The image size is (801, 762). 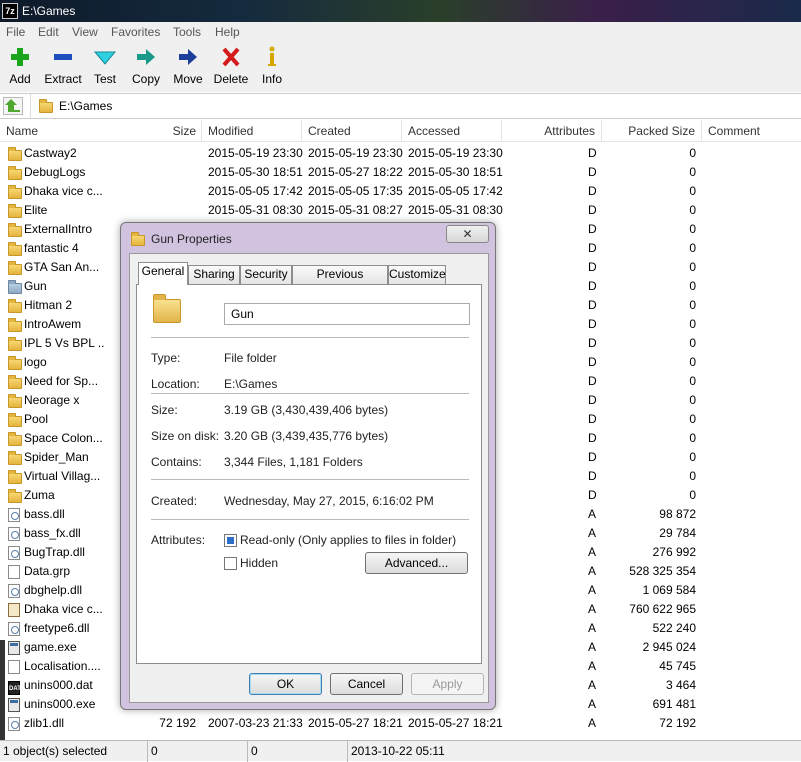 I want to click on menu-view: View, so click(x=85, y=32).